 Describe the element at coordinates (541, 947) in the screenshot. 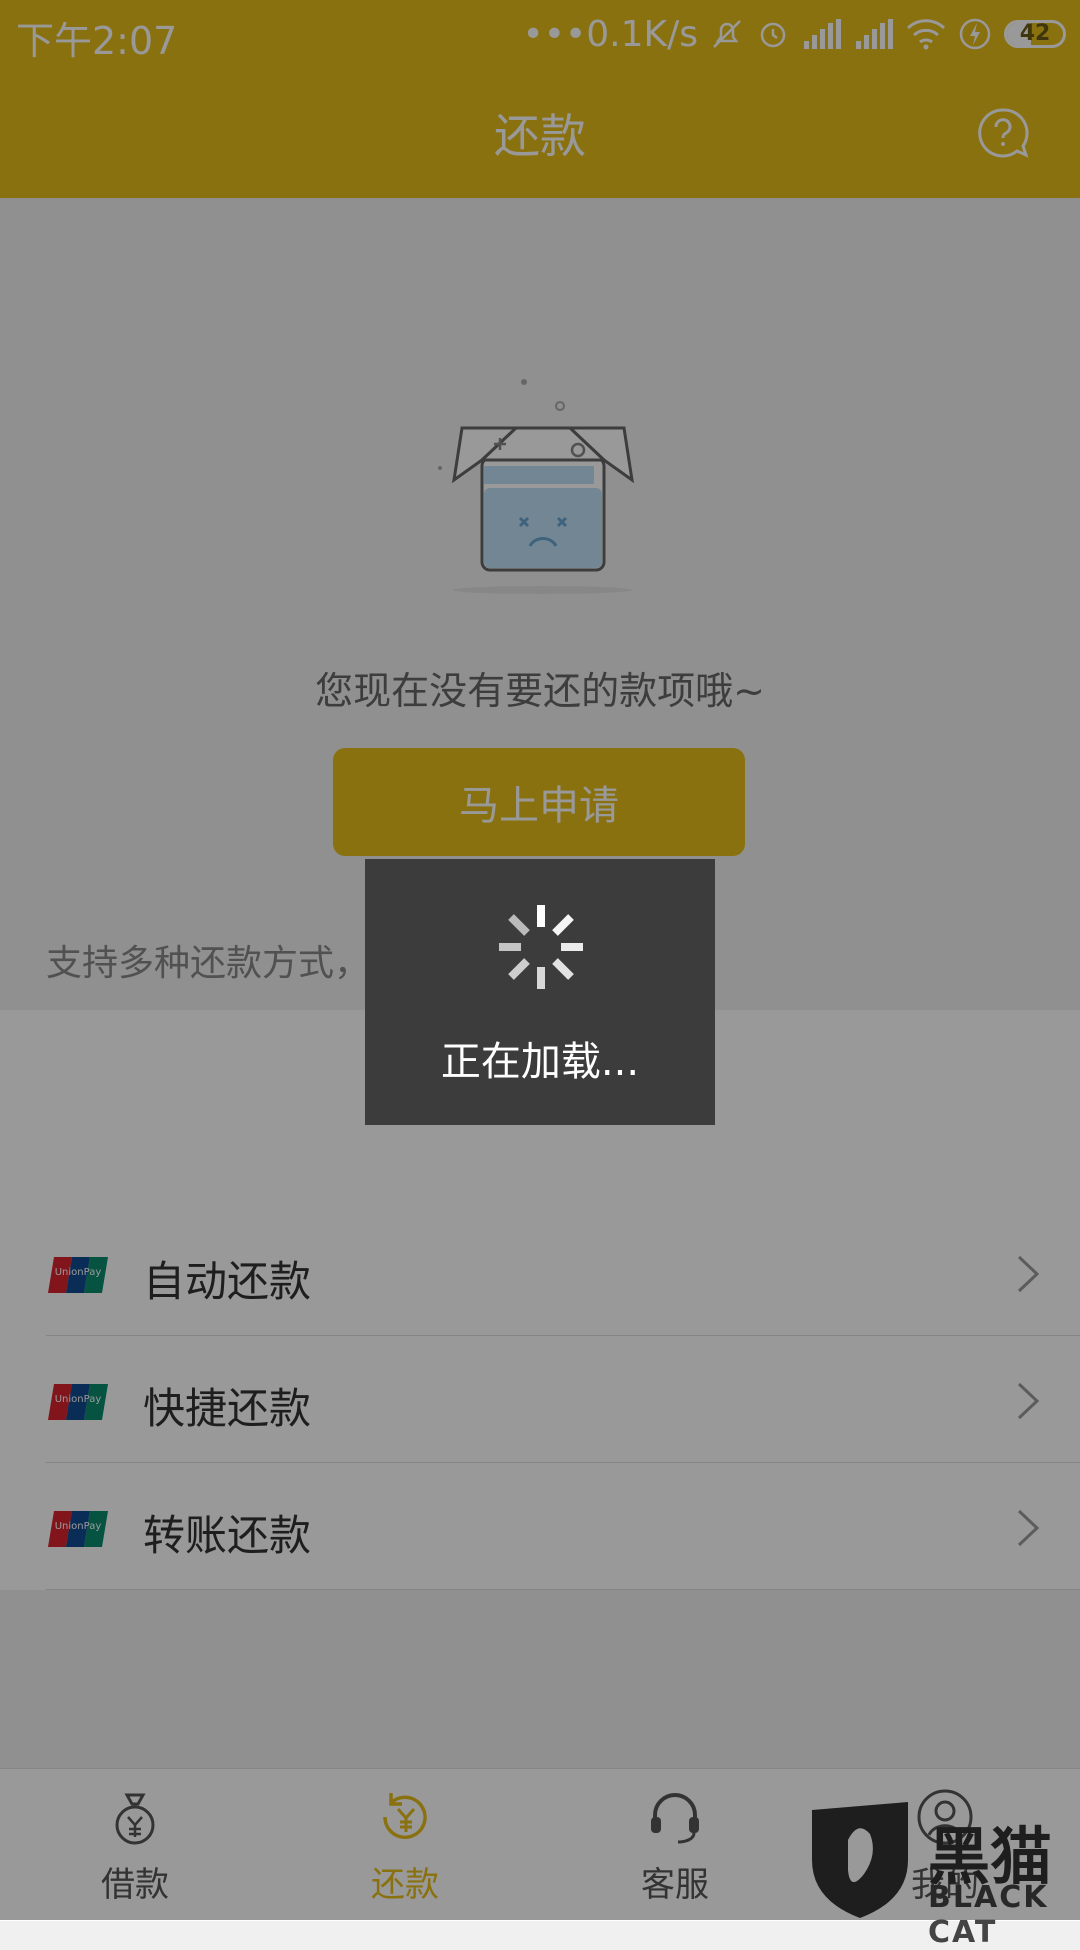

I see `loading-spinner-icon` at that location.